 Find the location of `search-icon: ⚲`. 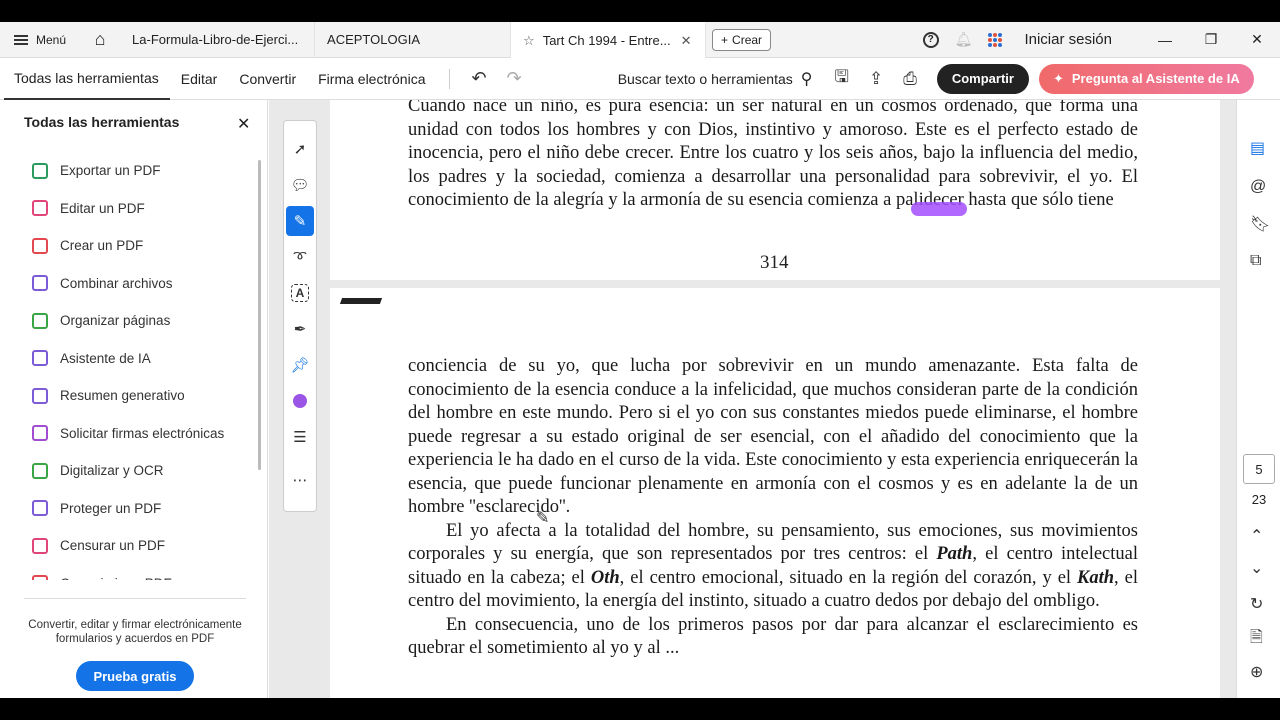

search-icon: ⚲ is located at coordinates (806, 79).